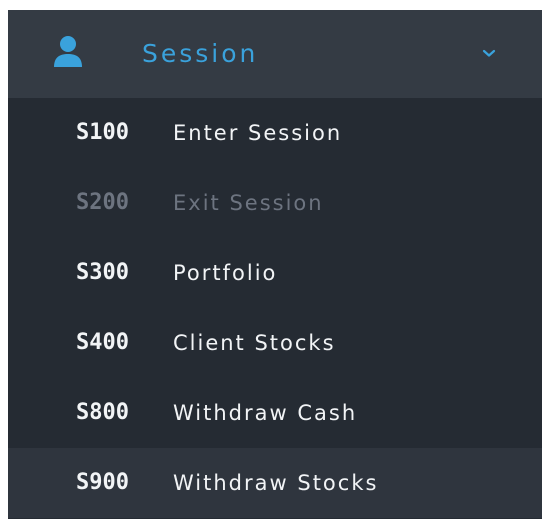 This screenshot has height=519, width=542. What do you see at coordinates (254, 343) in the screenshot?
I see `menu-item-label: Client Stocks` at bounding box center [254, 343].